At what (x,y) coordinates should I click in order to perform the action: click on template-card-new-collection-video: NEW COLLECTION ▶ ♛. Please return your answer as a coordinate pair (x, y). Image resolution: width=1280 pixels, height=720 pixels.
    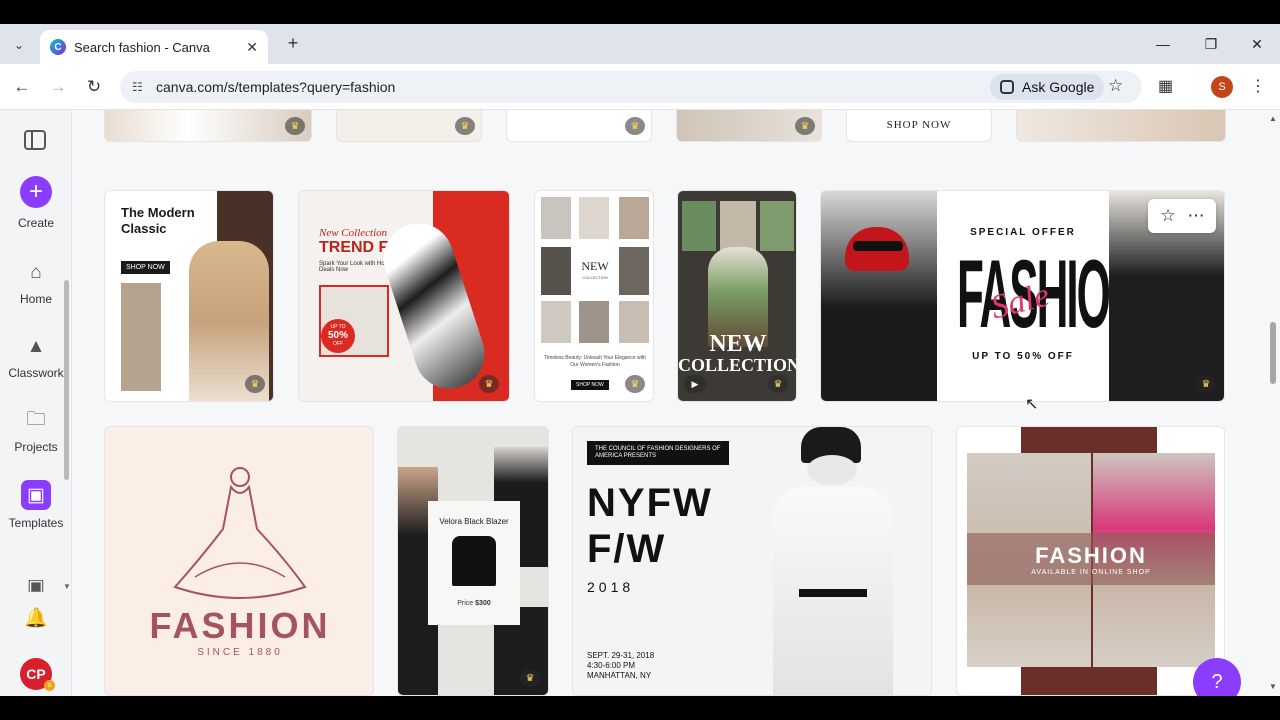
    Looking at the image, I should click on (737, 296).